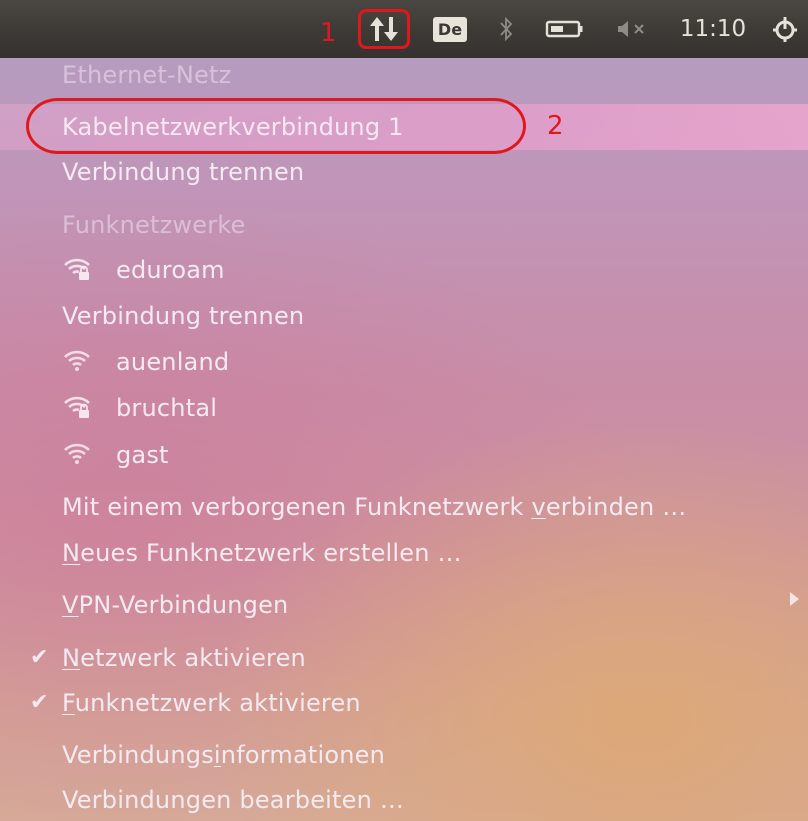  What do you see at coordinates (713, 29) in the screenshot?
I see `clock: 11:10` at bounding box center [713, 29].